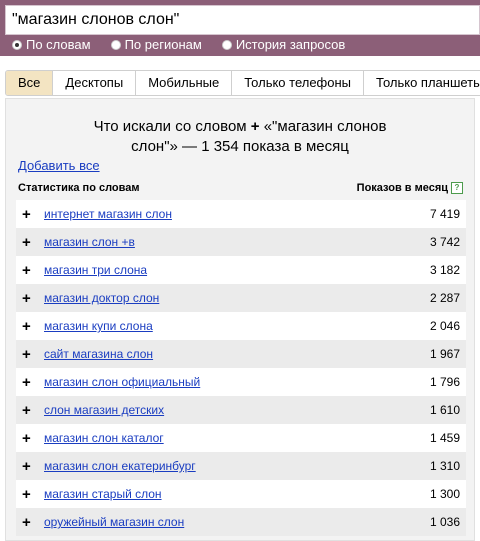 The image size is (480, 541). Describe the element at coordinates (222, 242) in the screenshot. I see `phrase-link: магазин слон +в` at that location.